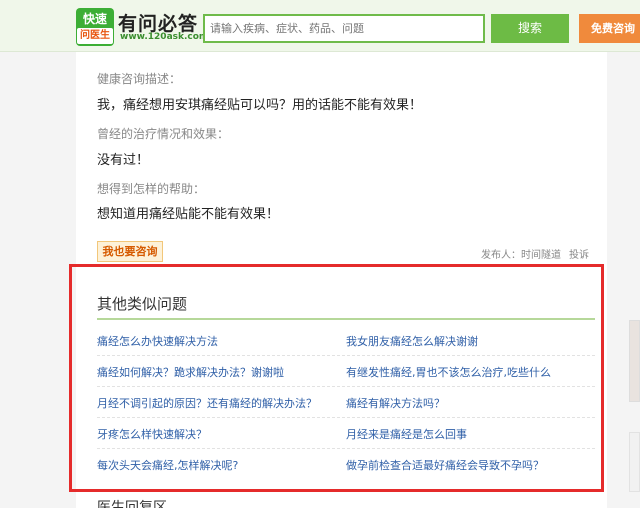 Image resolution: width=640 pixels, height=508 pixels. Describe the element at coordinates (151, 189) in the screenshot. I see `help-label: 想得到怎样的帮助：` at that location.